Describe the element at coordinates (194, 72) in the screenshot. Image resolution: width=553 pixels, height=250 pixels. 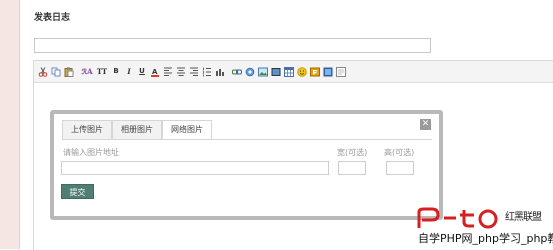
I see `align-right-icon` at that location.